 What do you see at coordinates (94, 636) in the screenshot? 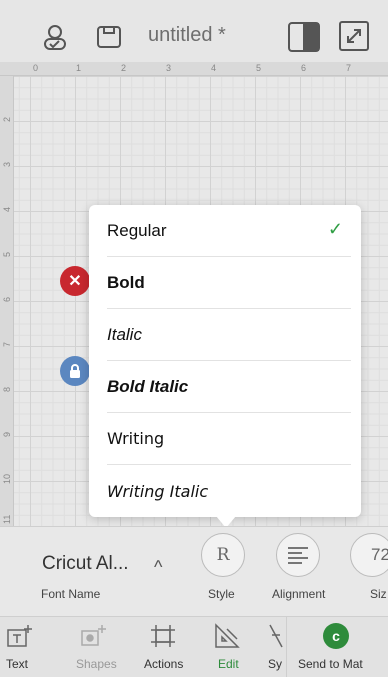
I see `shapes-icon` at bounding box center [94, 636].